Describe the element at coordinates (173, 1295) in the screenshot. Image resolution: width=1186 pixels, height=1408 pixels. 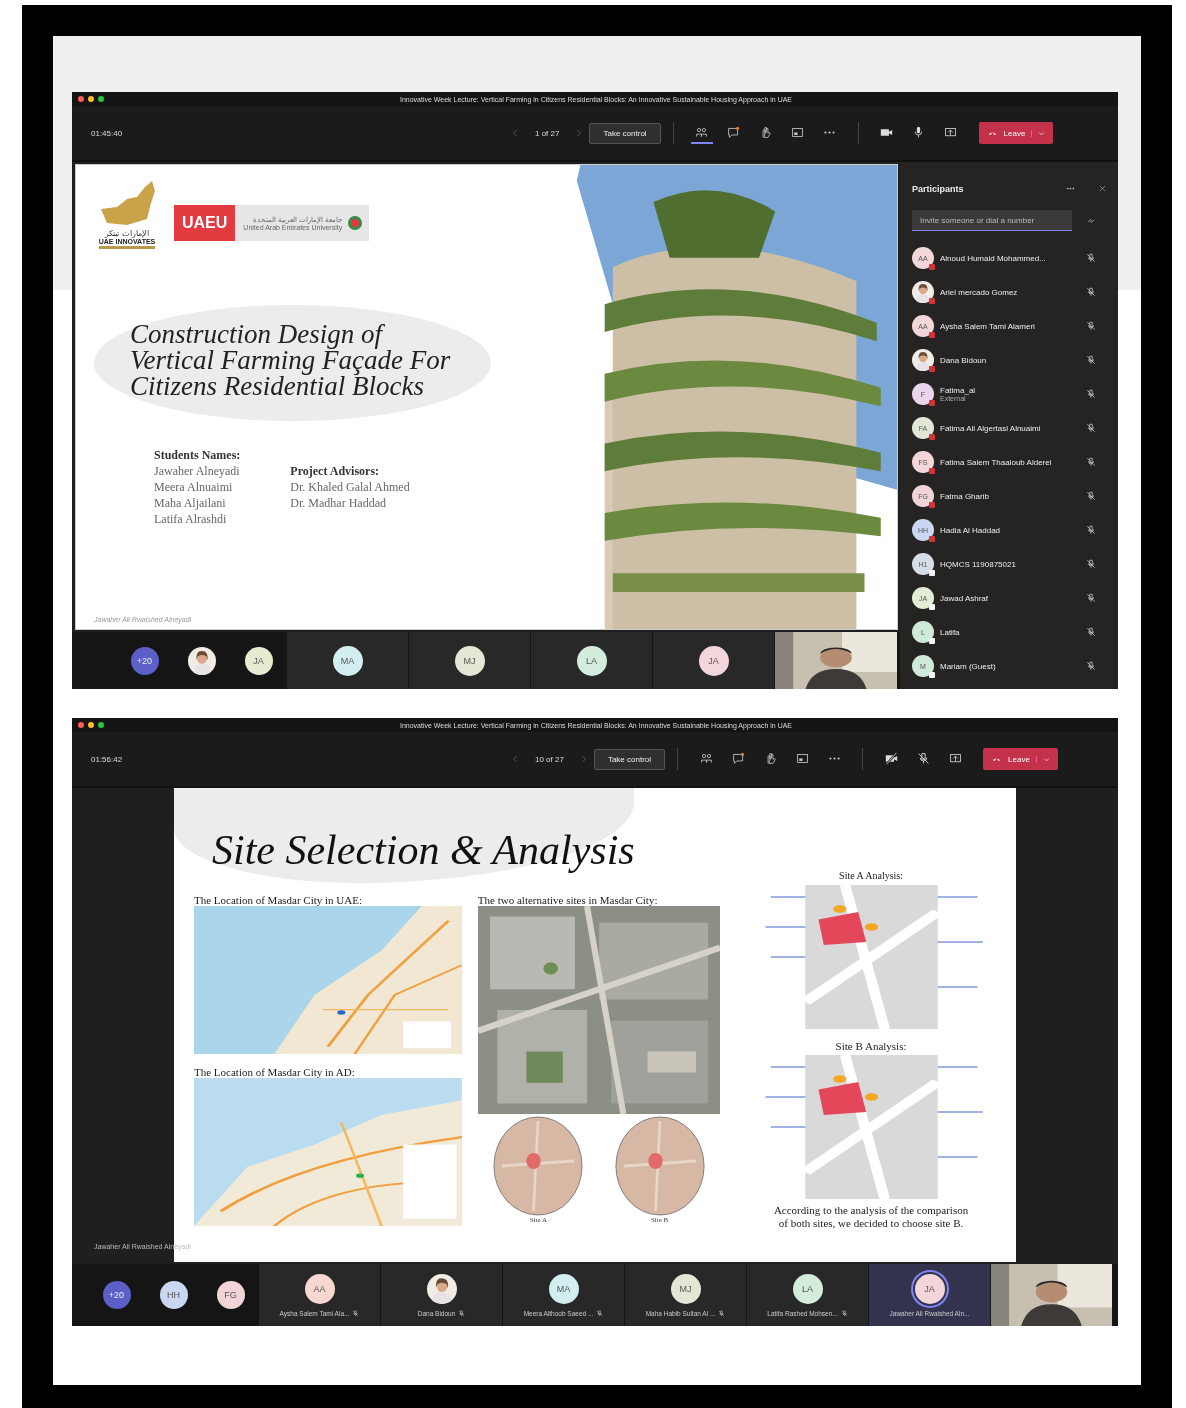
I see `participant-avatar: HH` at that location.